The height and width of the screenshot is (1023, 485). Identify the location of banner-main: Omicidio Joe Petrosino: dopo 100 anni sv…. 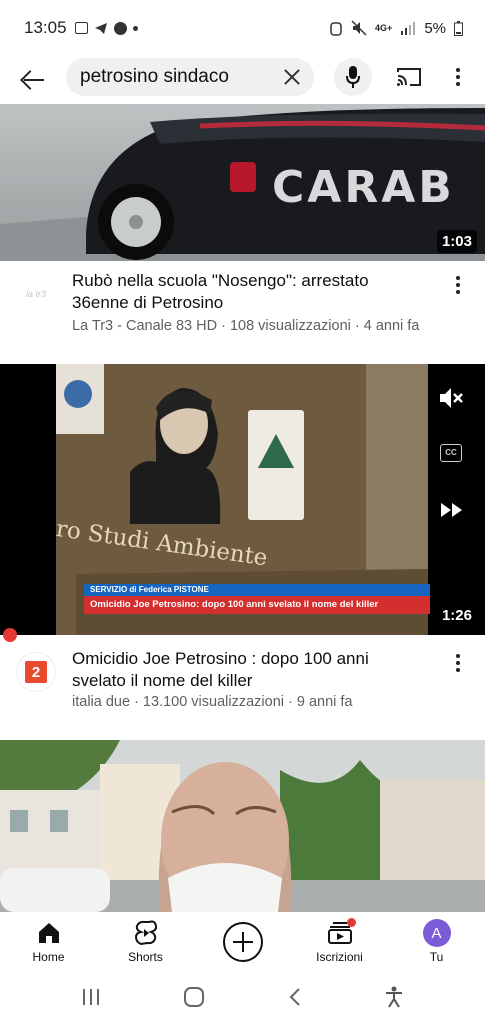
(257, 605).